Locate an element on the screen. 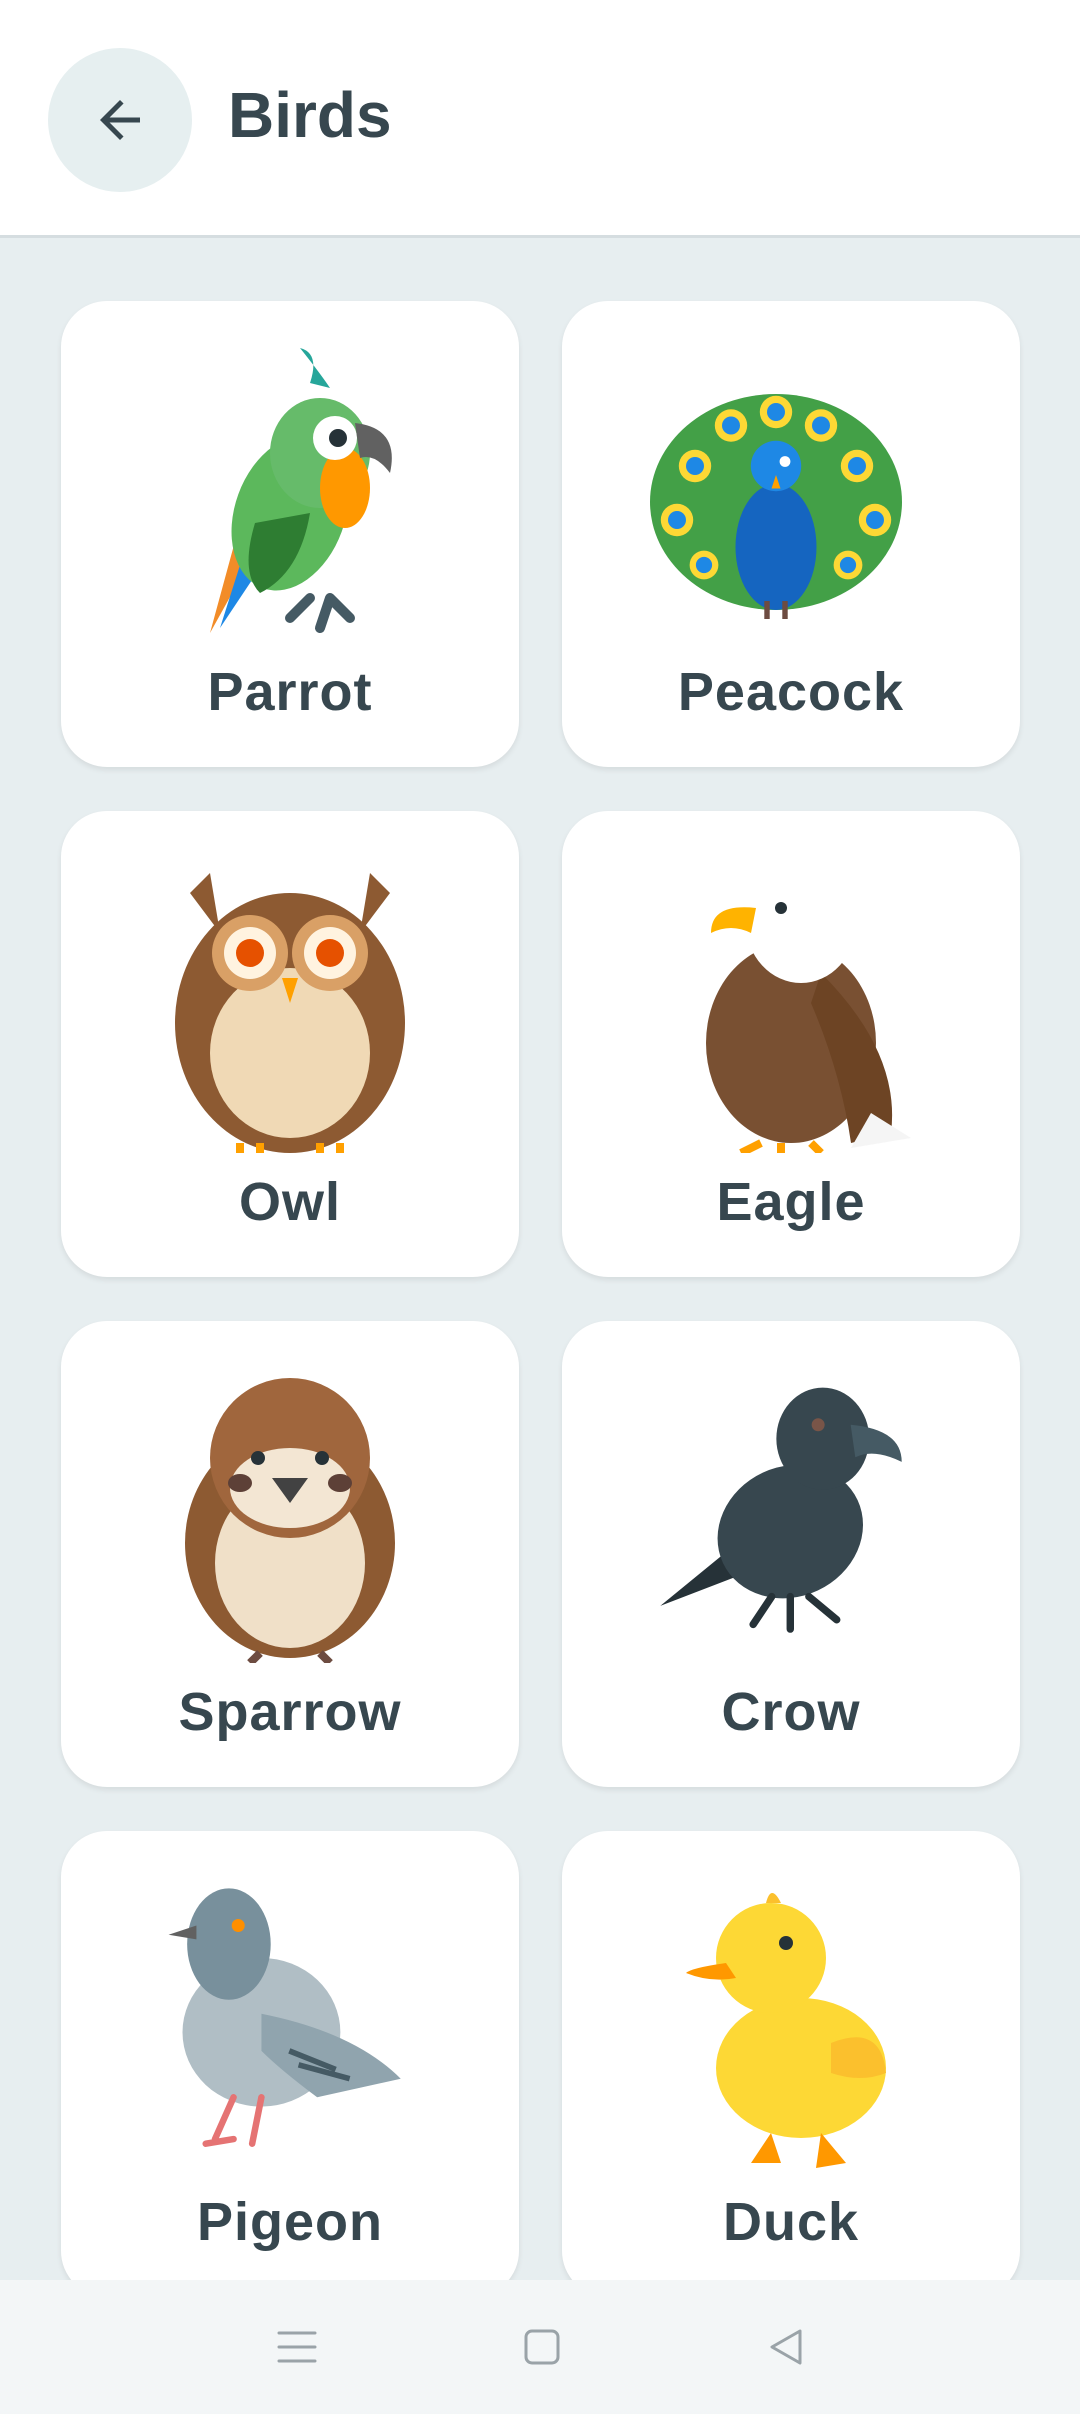 The width and height of the screenshot is (1080, 2414). page-title: Birds is located at coordinates (310, 115).